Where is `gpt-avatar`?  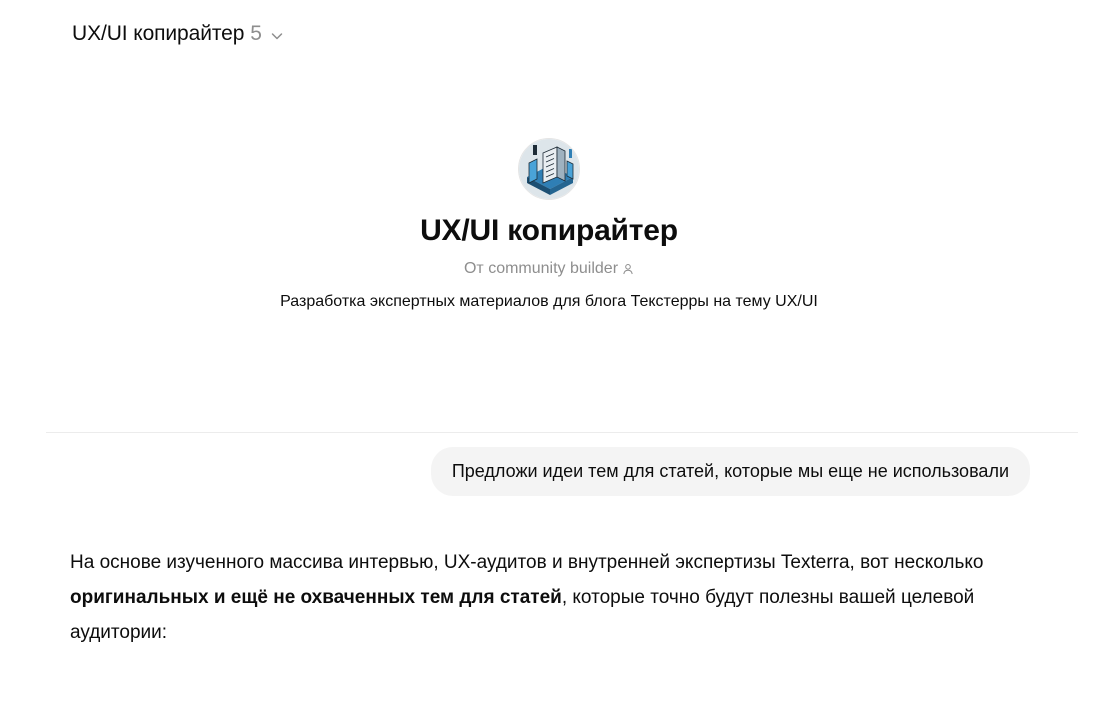
gpt-avatar is located at coordinates (549, 169).